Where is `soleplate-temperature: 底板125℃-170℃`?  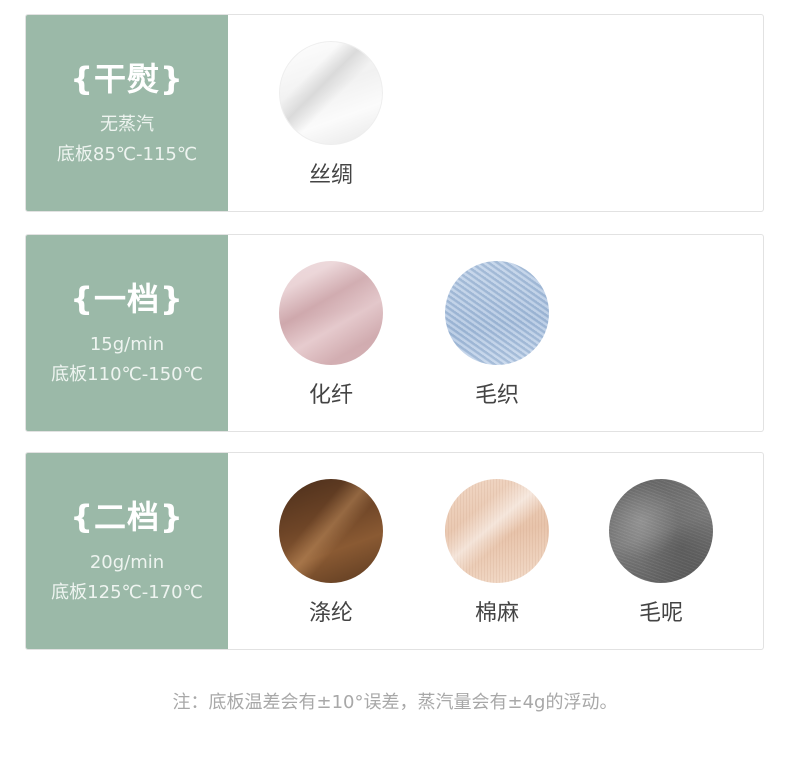 soleplate-temperature: 底板125℃-170℃ is located at coordinates (127, 592).